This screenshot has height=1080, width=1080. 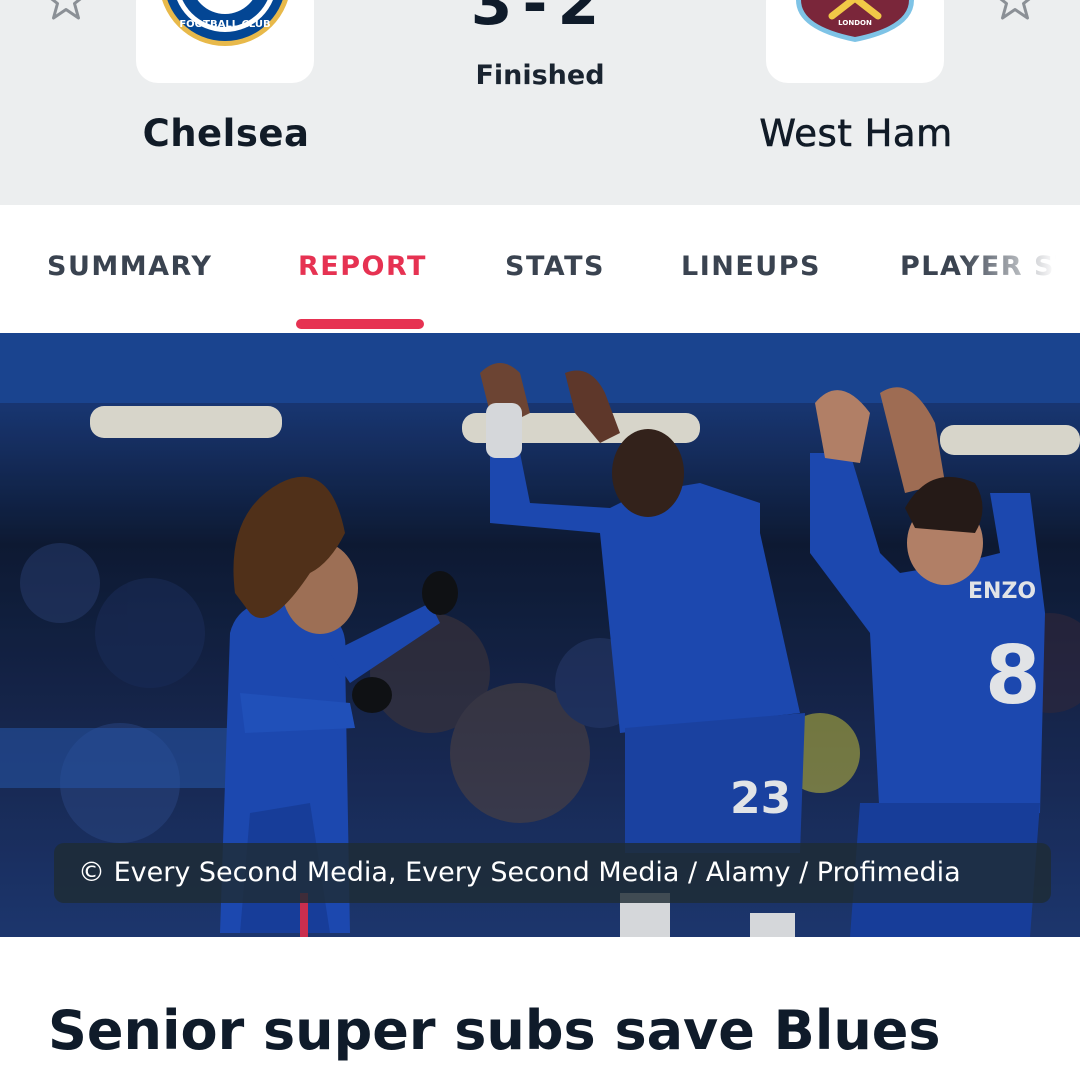 What do you see at coordinates (583, 19) in the screenshot?
I see `away-score: 2` at bounding box center [583, 19].